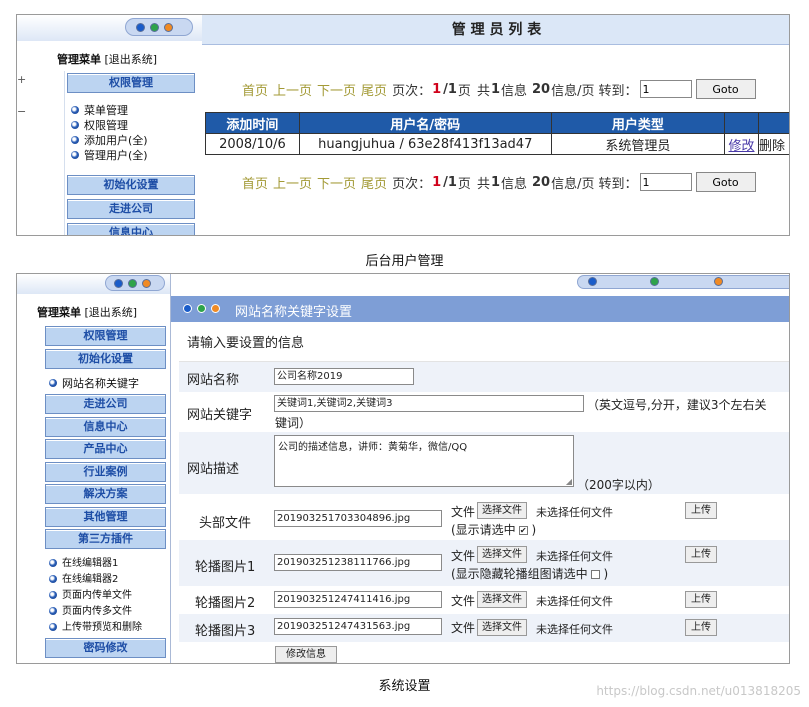  What do you see at coordinates (523, 530) in the screenshot?
I see `show-header-checkbox: ✔` at bounding box center [523, 530].